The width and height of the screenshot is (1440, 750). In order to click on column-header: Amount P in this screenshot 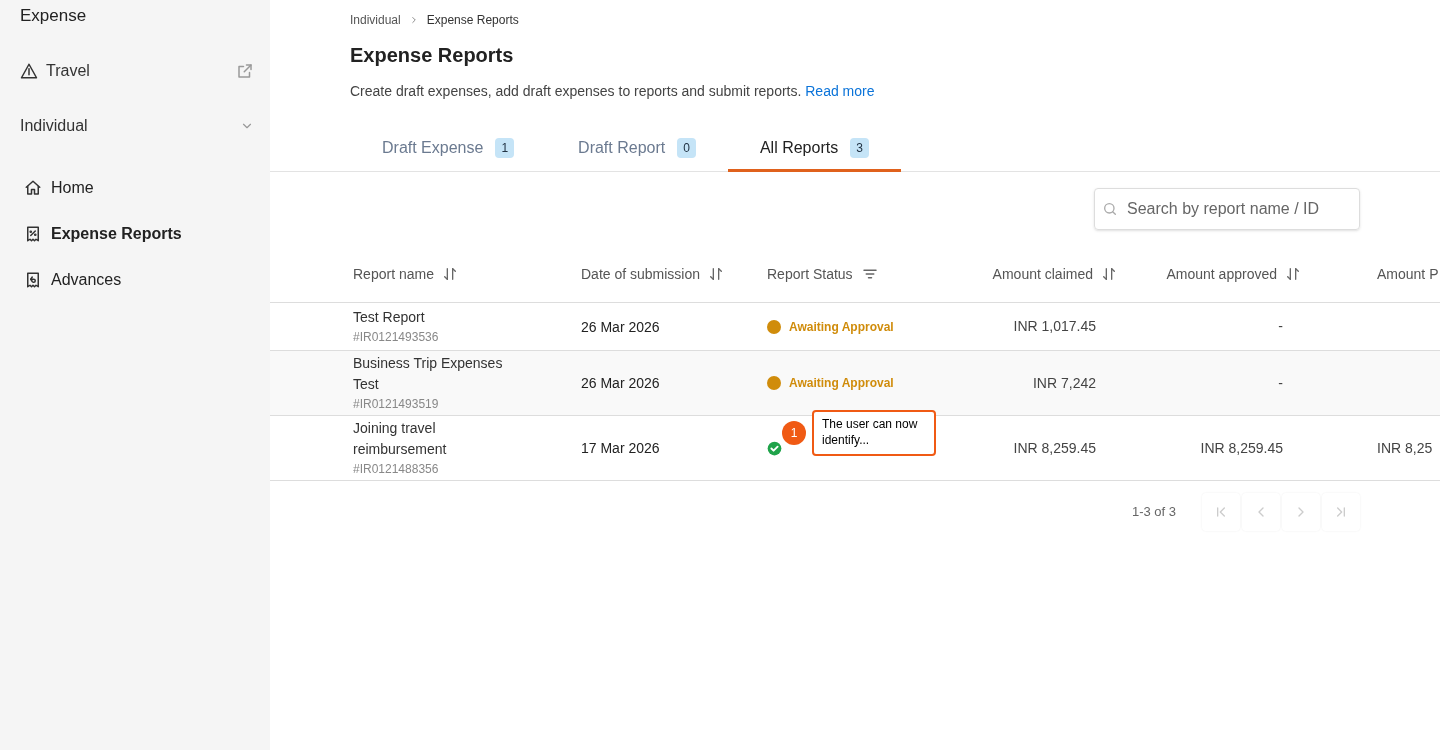, I will do `click(1370, 274)`.